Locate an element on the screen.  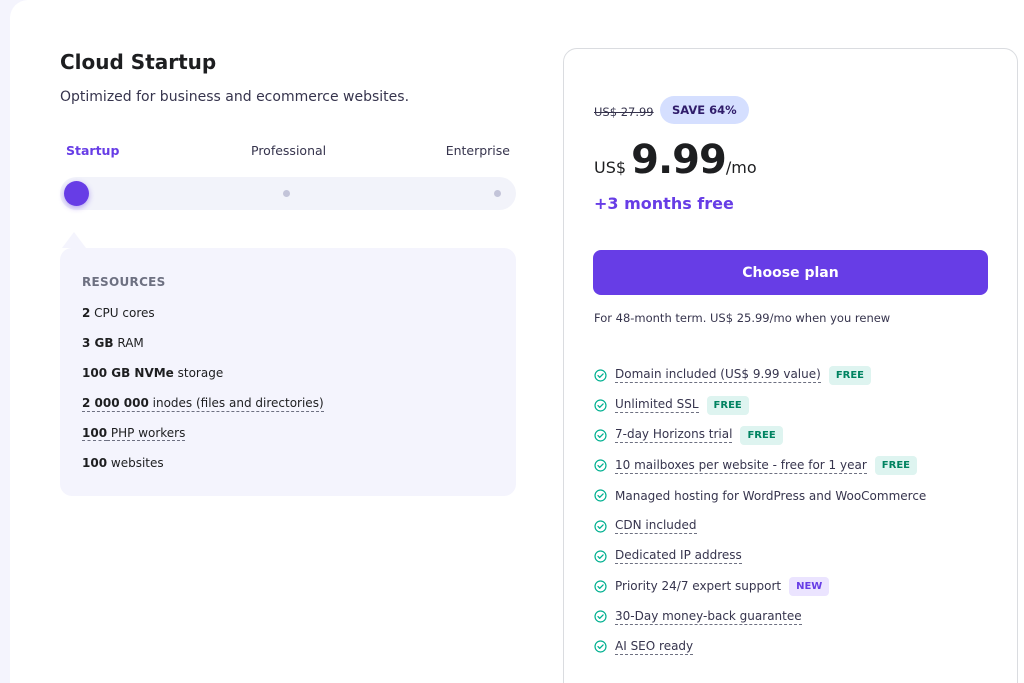
feature-item: Dedicated IP address is located at coordinates (799, 556).